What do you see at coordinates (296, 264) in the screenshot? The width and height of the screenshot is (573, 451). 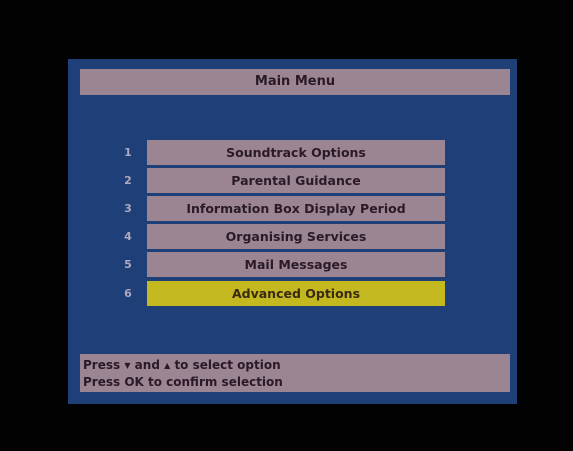 I see `menu-item-mail-messages: Mail Messages` at bounding box center [296, 264].